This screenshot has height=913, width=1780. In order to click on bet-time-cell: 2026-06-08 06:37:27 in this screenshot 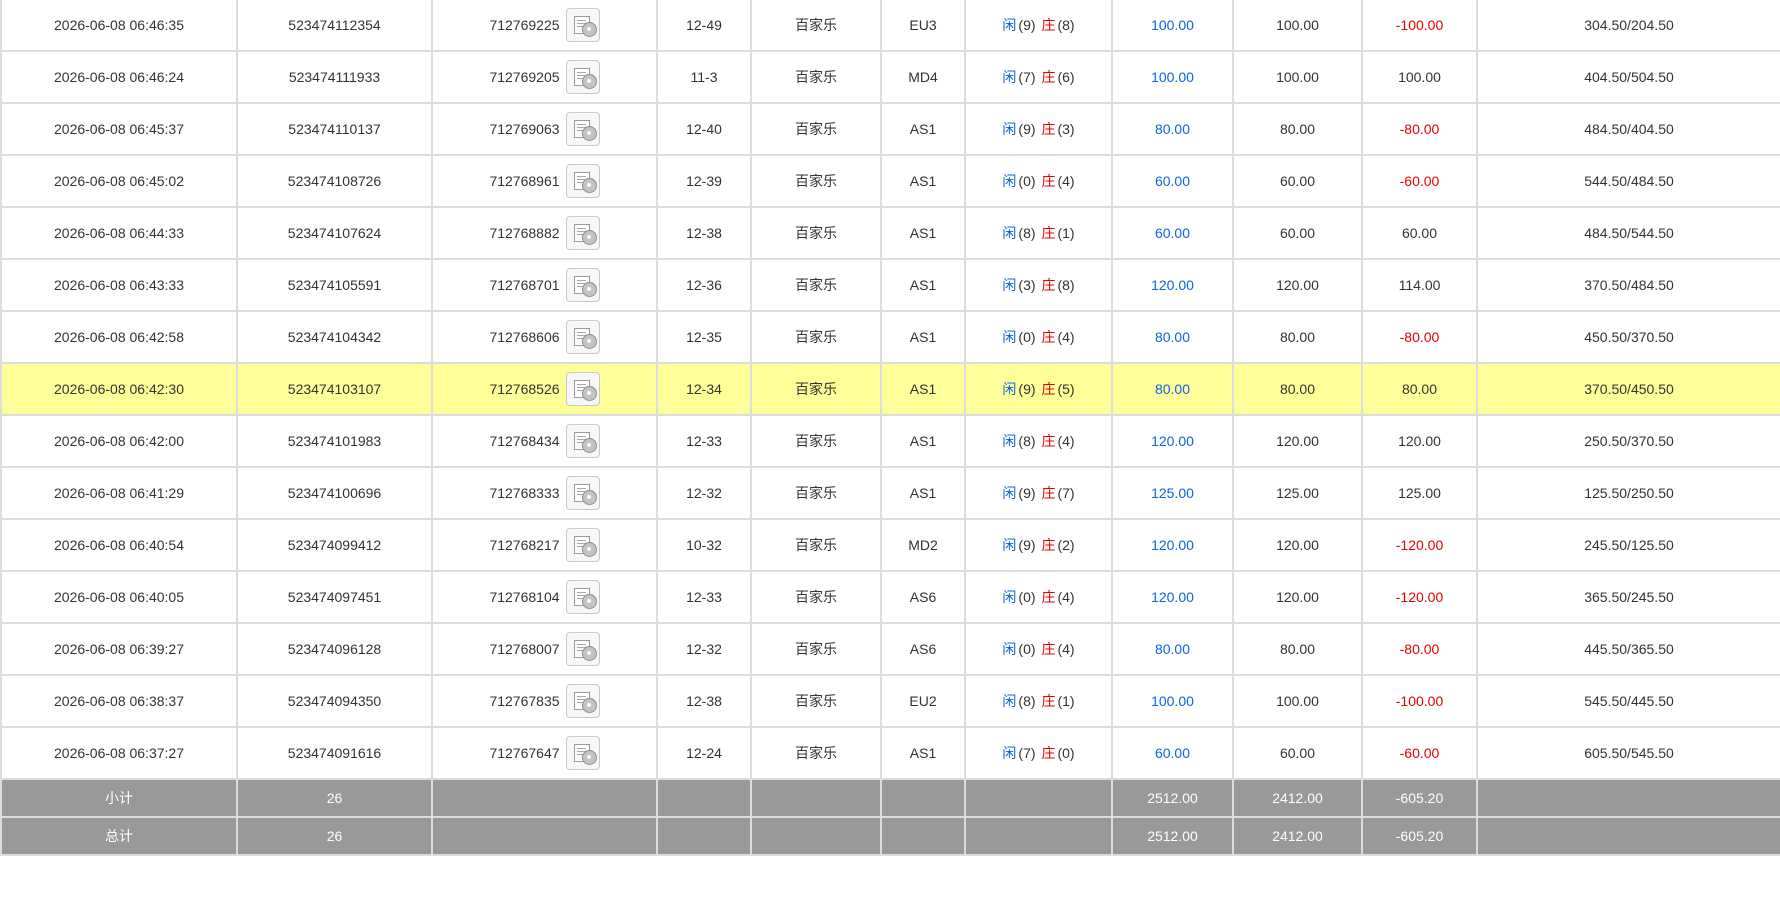, I will do `click(119, 753)`.